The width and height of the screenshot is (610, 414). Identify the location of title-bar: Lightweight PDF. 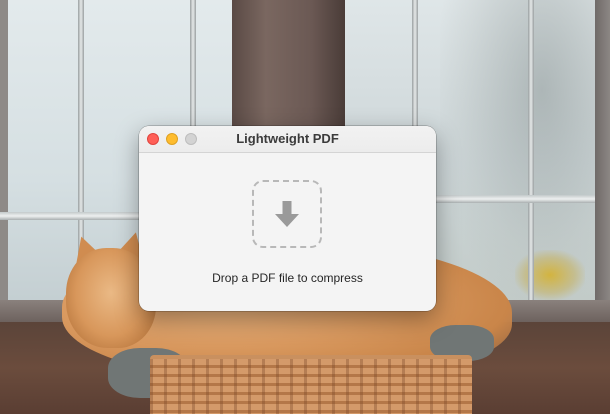
(287, 139).